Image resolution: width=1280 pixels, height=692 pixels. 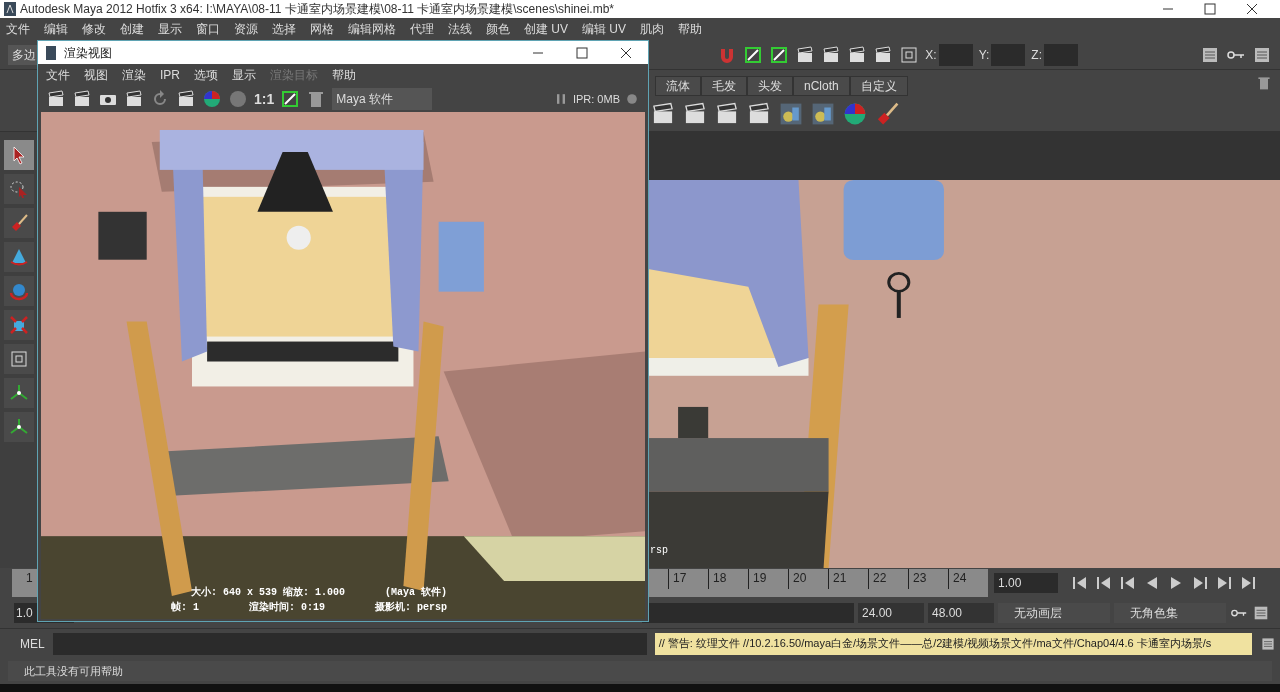 What do you see at coordinates (848, 579) in the screenshot?
I see `frame-label: 21` at bounding box center [848, 579].